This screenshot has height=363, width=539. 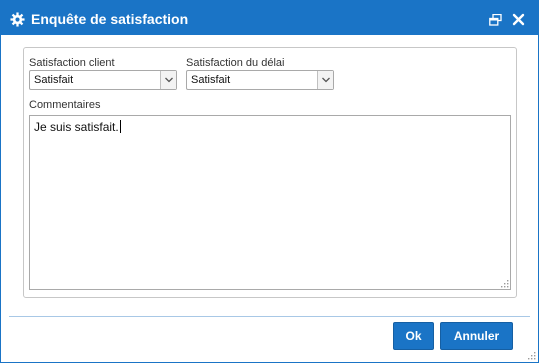 I want to click on cancel-button: Annuler, so click(x=476, y=336).